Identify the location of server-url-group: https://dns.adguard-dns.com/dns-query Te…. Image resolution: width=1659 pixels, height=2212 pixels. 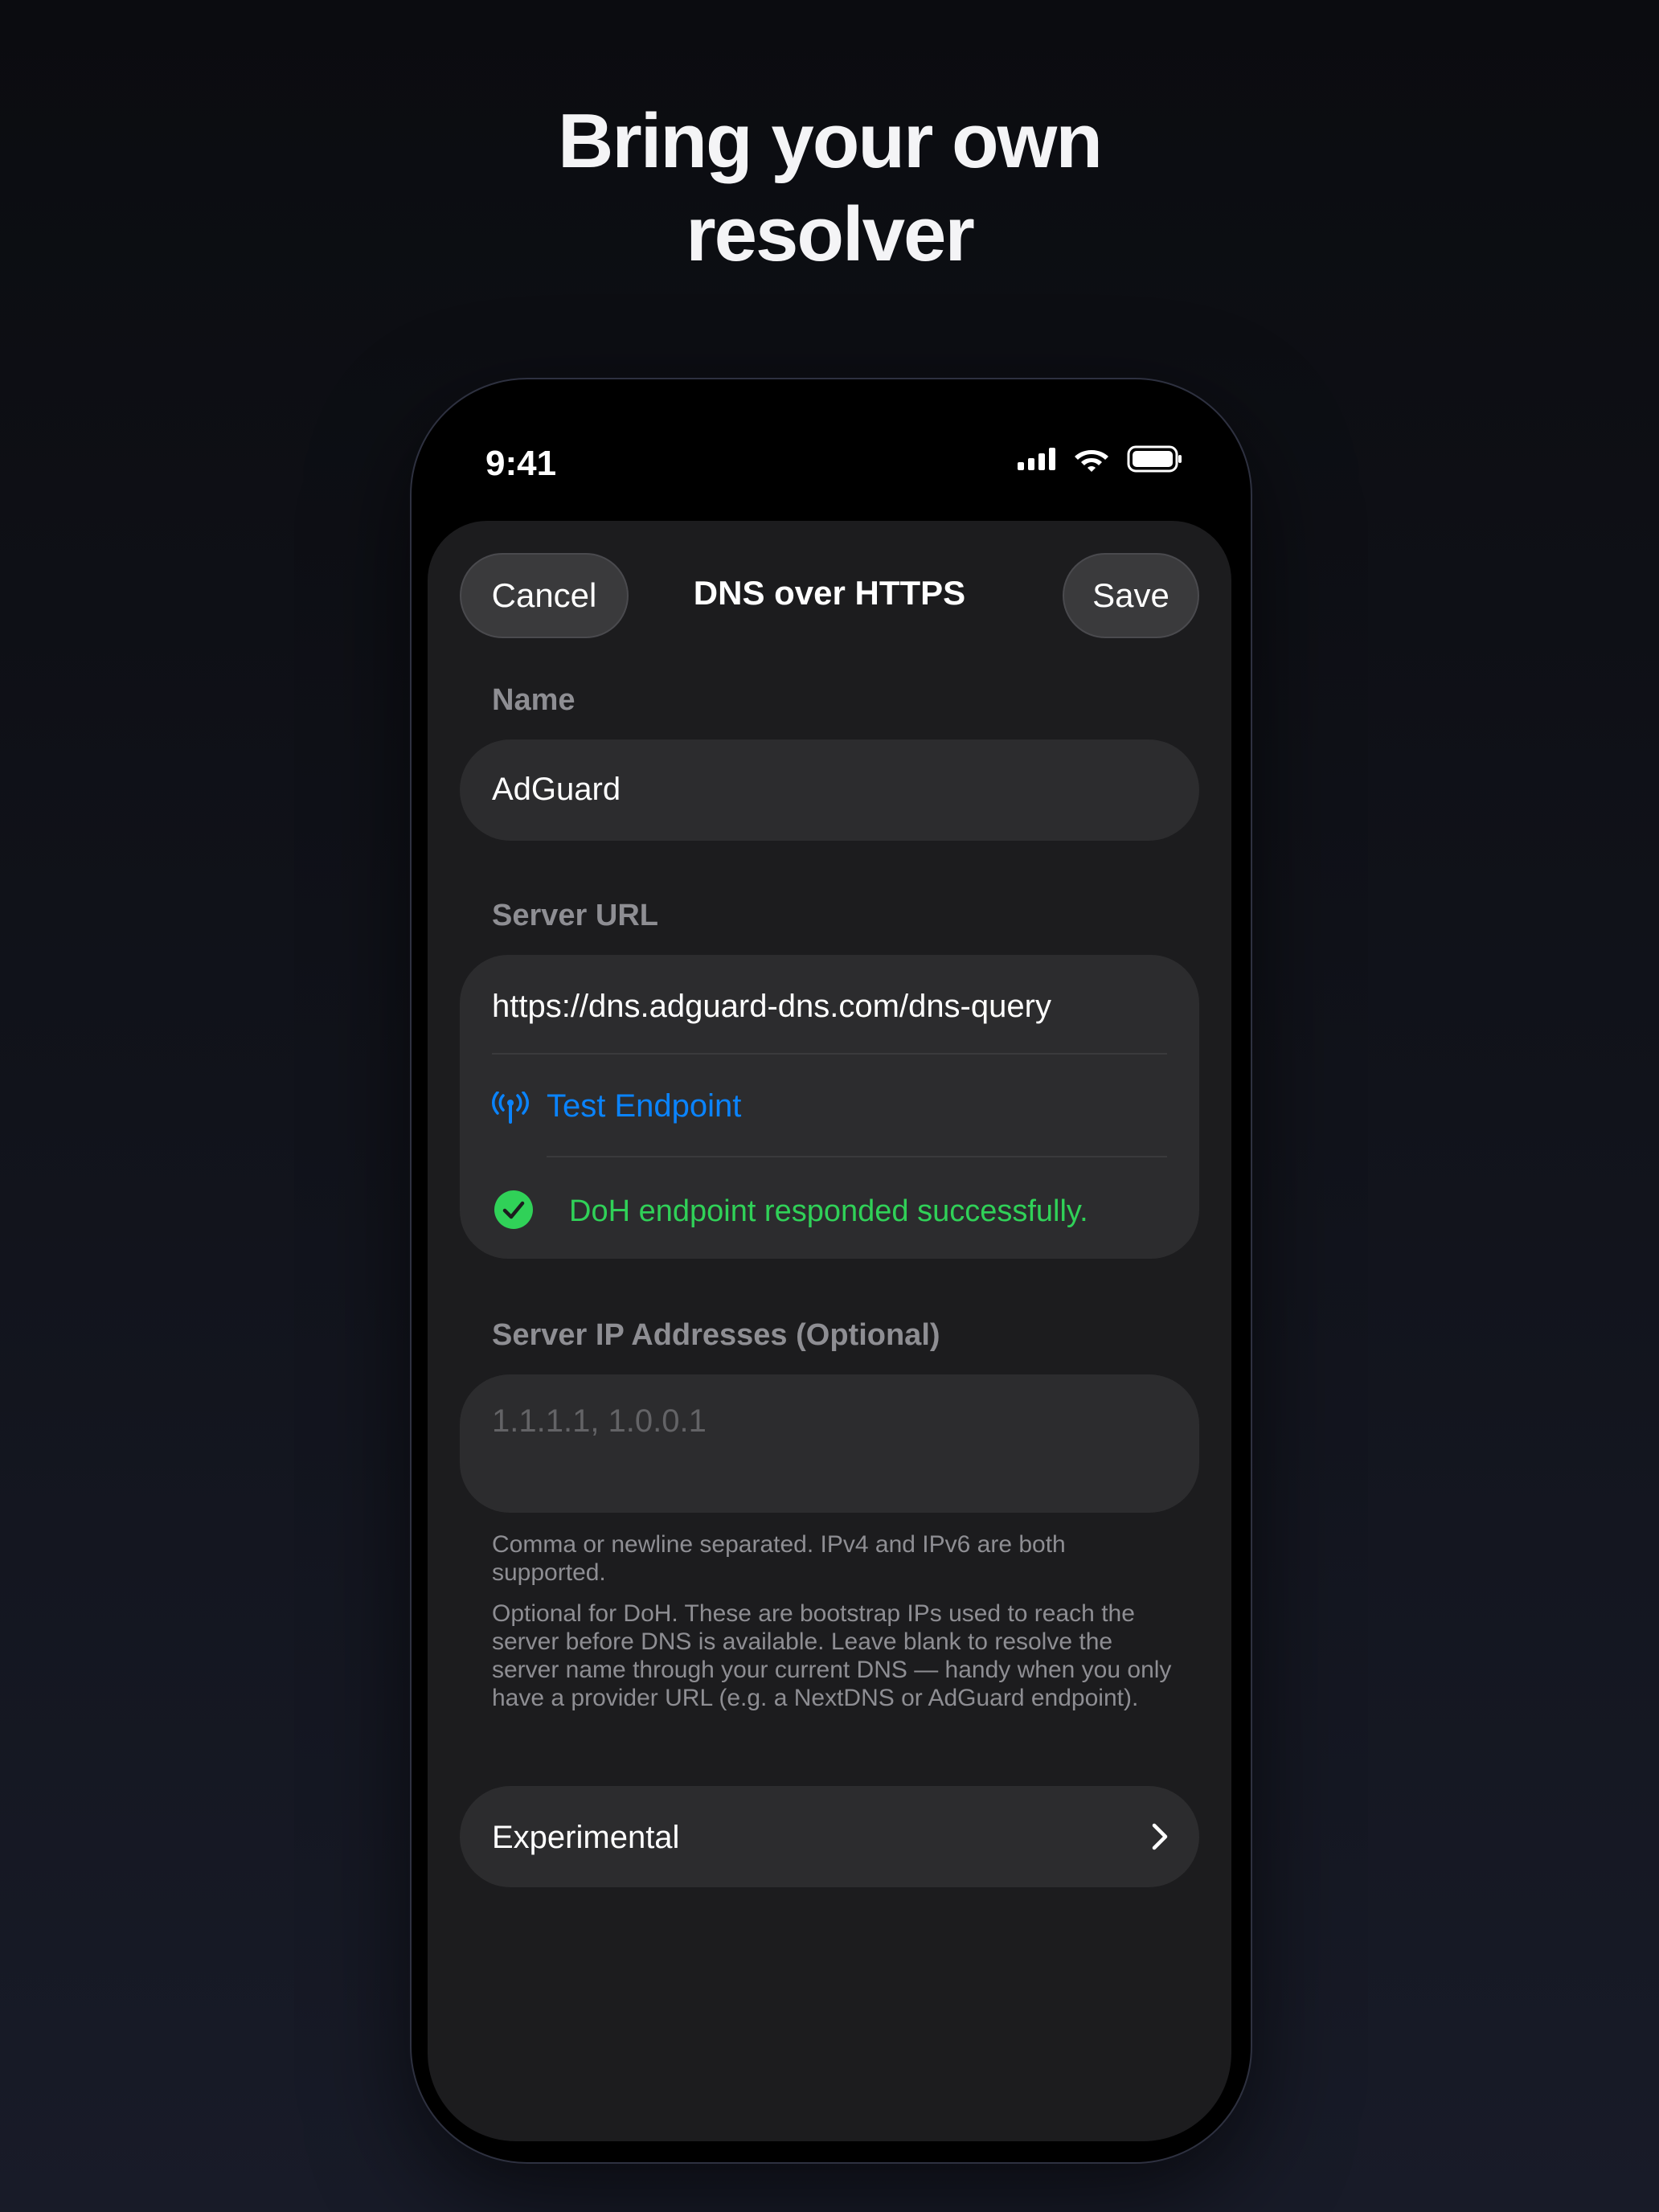
(829, 1107).